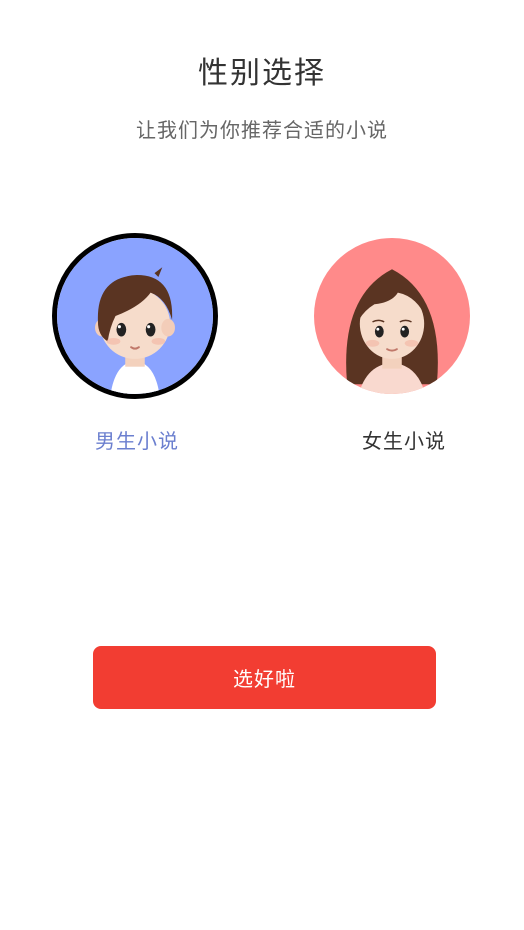 The width and height of the screenshot is (524, 930). I want to click on male-avatar-icon, so click(135, 316).